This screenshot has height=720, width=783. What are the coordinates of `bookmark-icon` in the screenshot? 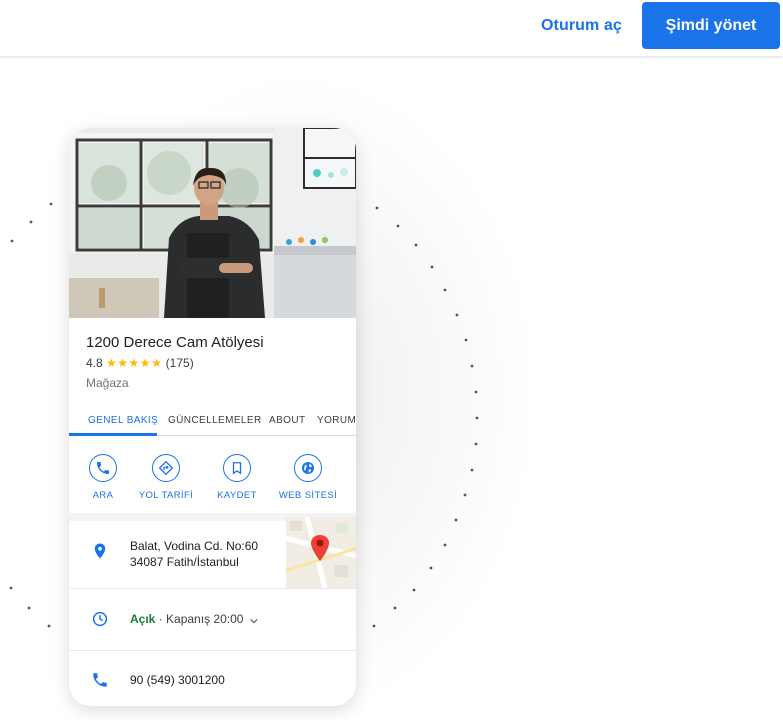 It's located at (237, 468).